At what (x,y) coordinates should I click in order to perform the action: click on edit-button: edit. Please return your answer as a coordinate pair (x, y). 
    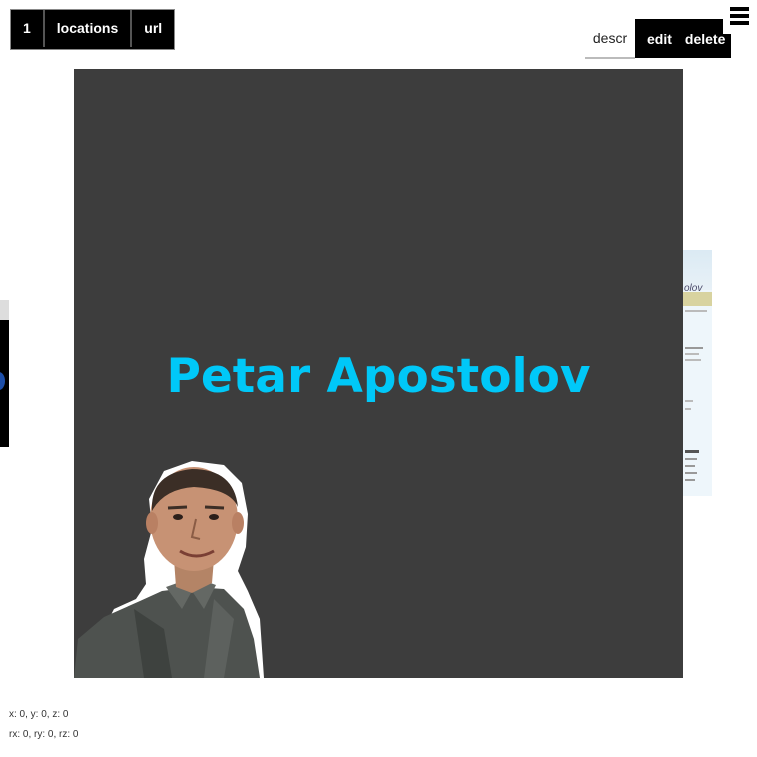
    Looking at the image, I should click on (657, 39).